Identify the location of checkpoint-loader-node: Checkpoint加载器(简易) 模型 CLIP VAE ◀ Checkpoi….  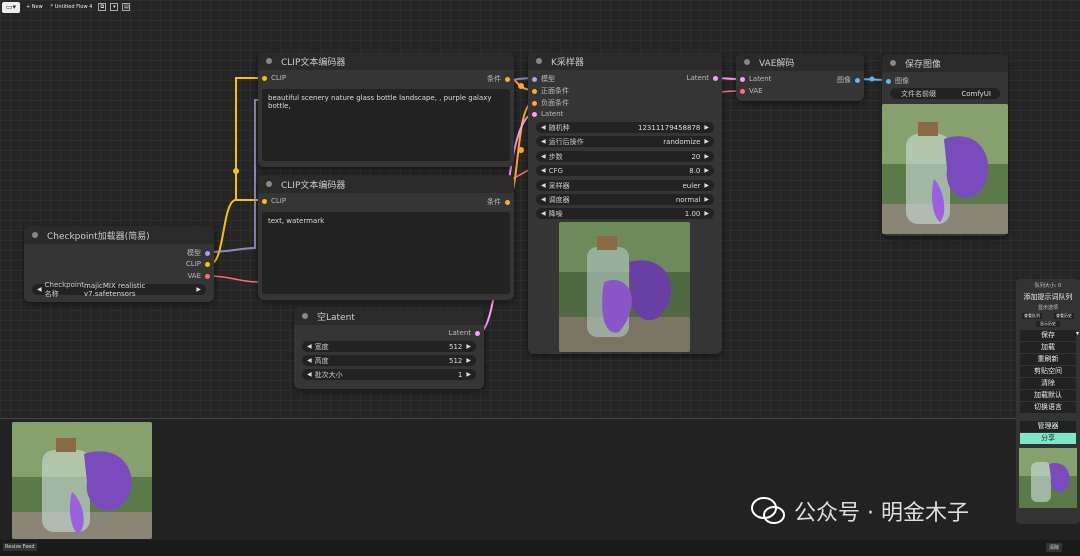
(119, 264).